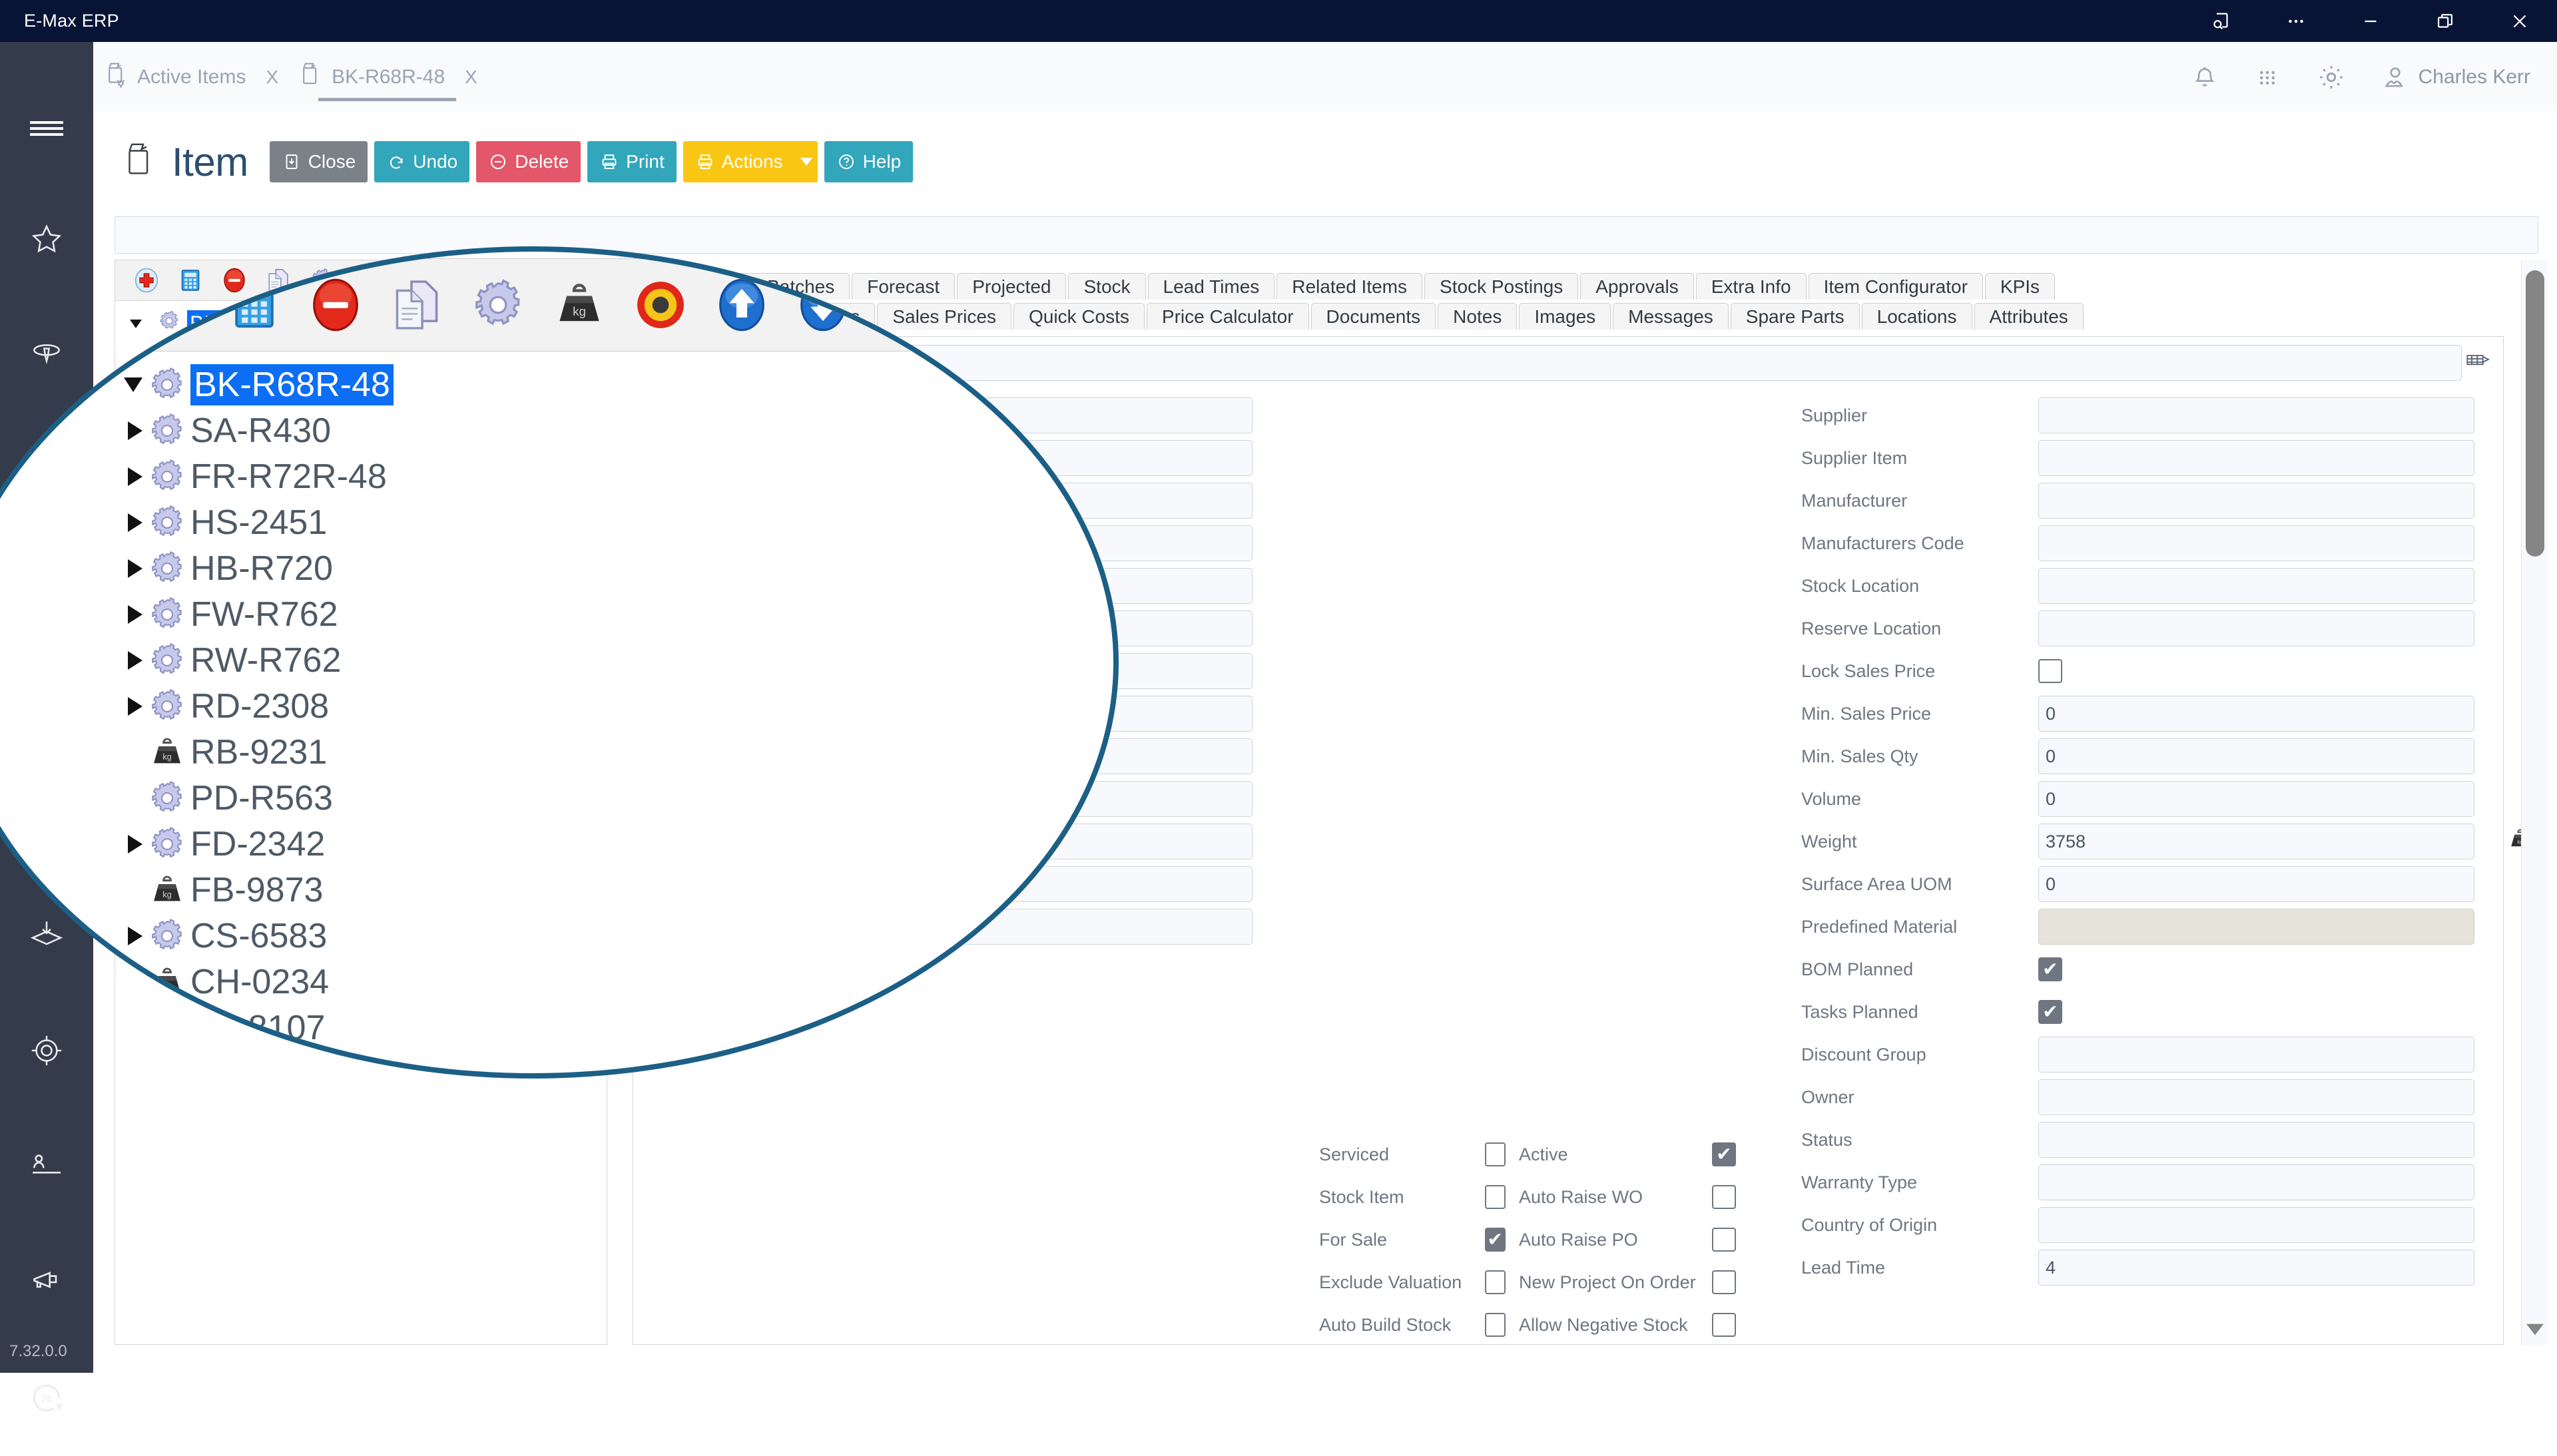 The width and height of the screenshot is (2557, 1456). What do you see at coordinates (1211, 286) in the screenshot?
I see `tab-lead-times: Lead Times` at bounding box center [1211, 286].